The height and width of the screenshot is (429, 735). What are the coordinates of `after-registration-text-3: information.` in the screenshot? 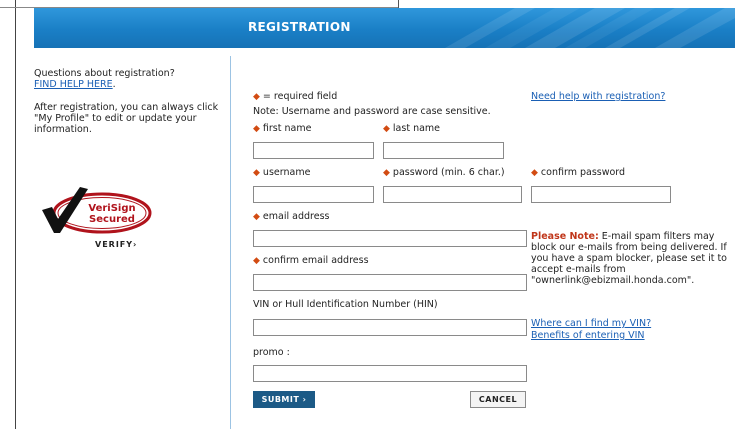 It's located at (63, 129).